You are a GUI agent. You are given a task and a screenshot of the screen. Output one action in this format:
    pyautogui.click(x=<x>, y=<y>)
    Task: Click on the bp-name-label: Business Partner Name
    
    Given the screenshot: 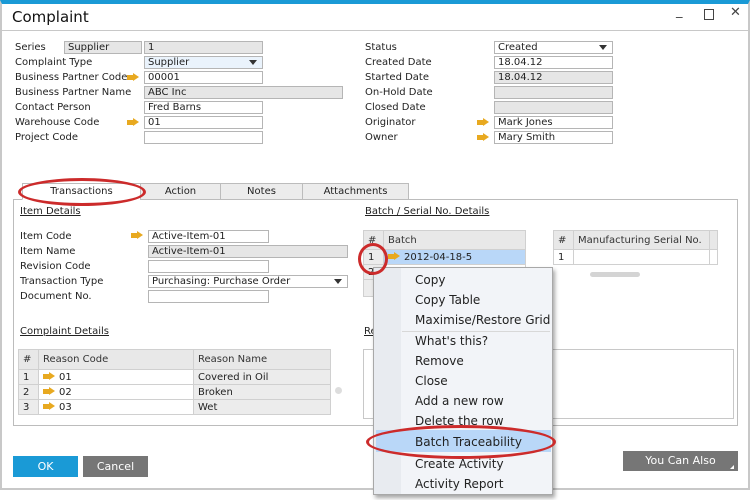 What is the action you would take?
    pyautogui.click(x=73, y=92)
    